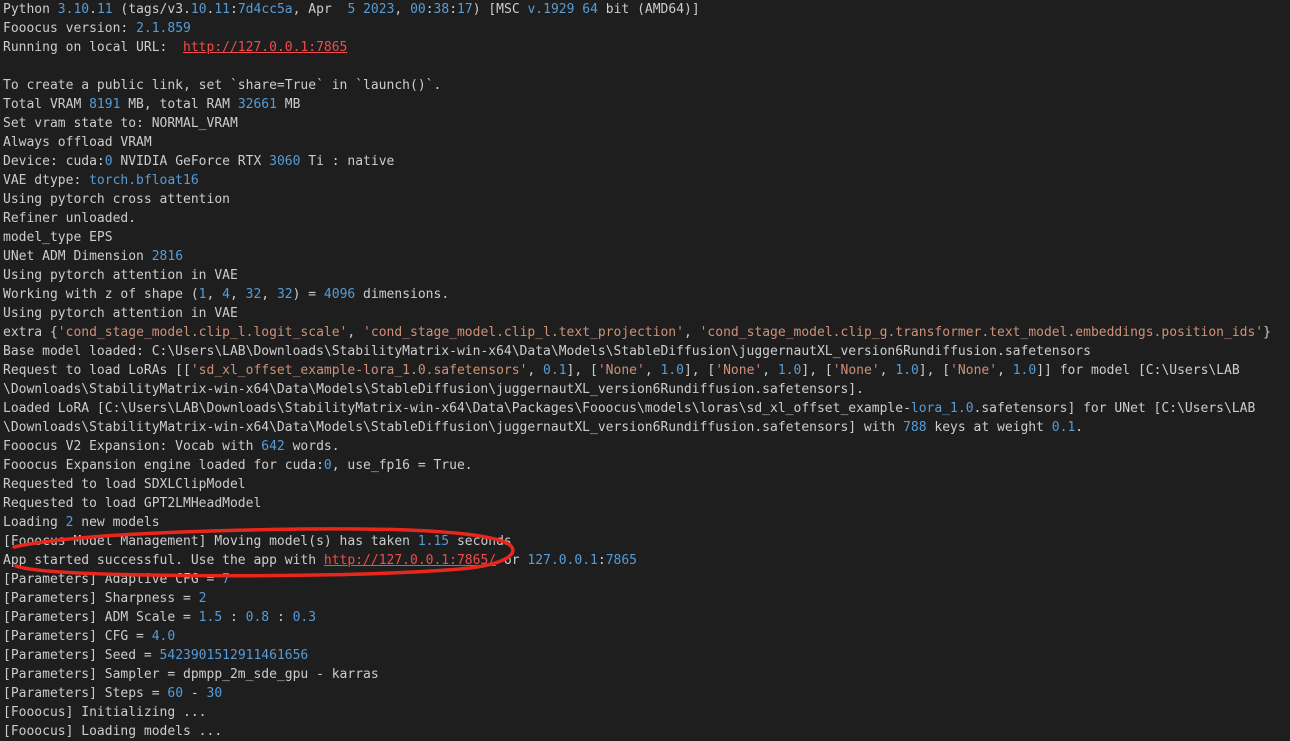 The image size is (1290, 741). Describe the element at coordinates (645, 199) in the screenshot. I see `terminal-line: Using pytorch cross attention` at that location.